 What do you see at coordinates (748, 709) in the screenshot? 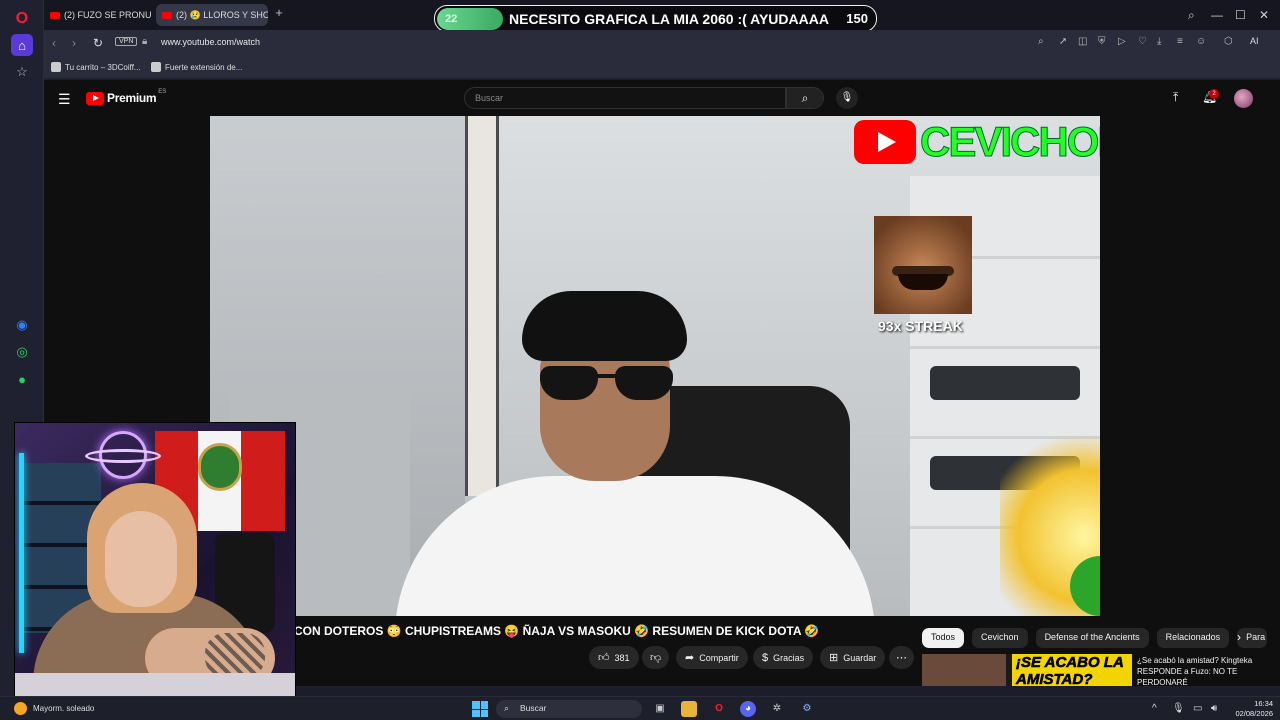
I see `discord-icon: ◕` at bounding box center [748, 709].